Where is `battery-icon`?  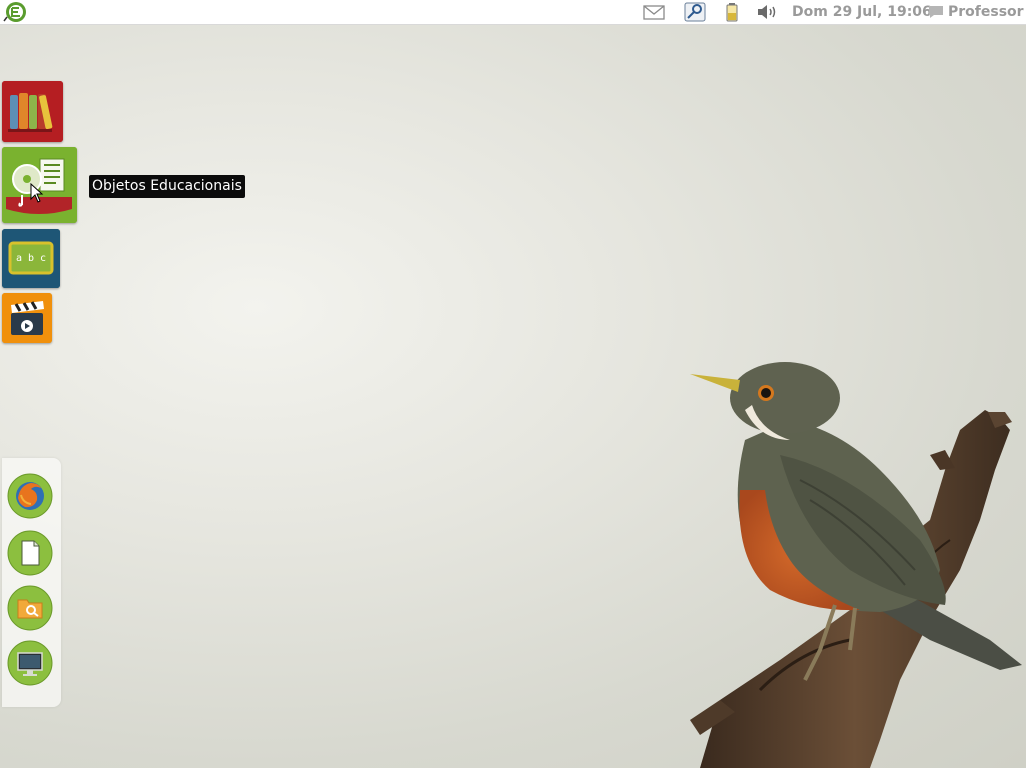 battery-icon is located at coordinates (732, 12).